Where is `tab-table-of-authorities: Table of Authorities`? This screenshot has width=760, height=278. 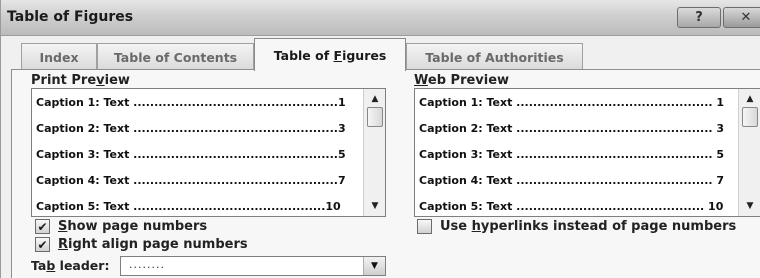 tab-table-of-authorities: Table of Authorities is located at coordinates (494, 56).